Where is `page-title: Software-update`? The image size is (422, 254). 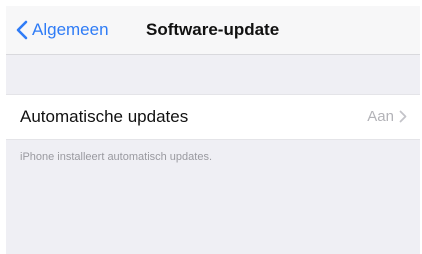
page-title: Software-update is located at coordinates (213, 29).